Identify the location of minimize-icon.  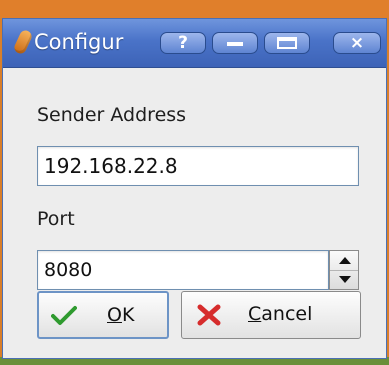
(235, 44).